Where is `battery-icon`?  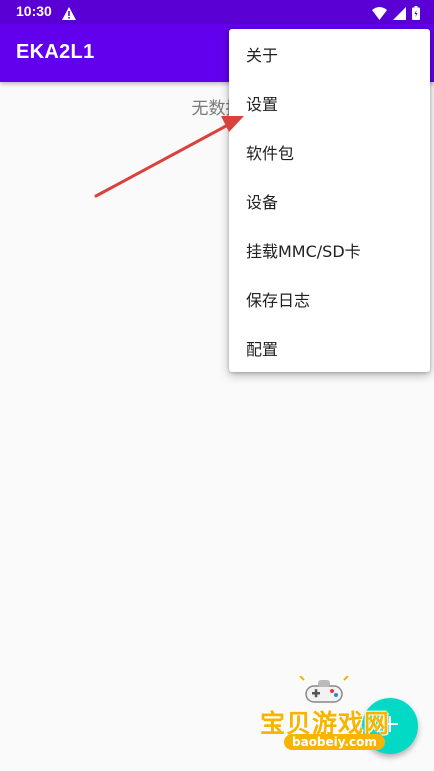
battery-icon is located at coordinates (416, 14).